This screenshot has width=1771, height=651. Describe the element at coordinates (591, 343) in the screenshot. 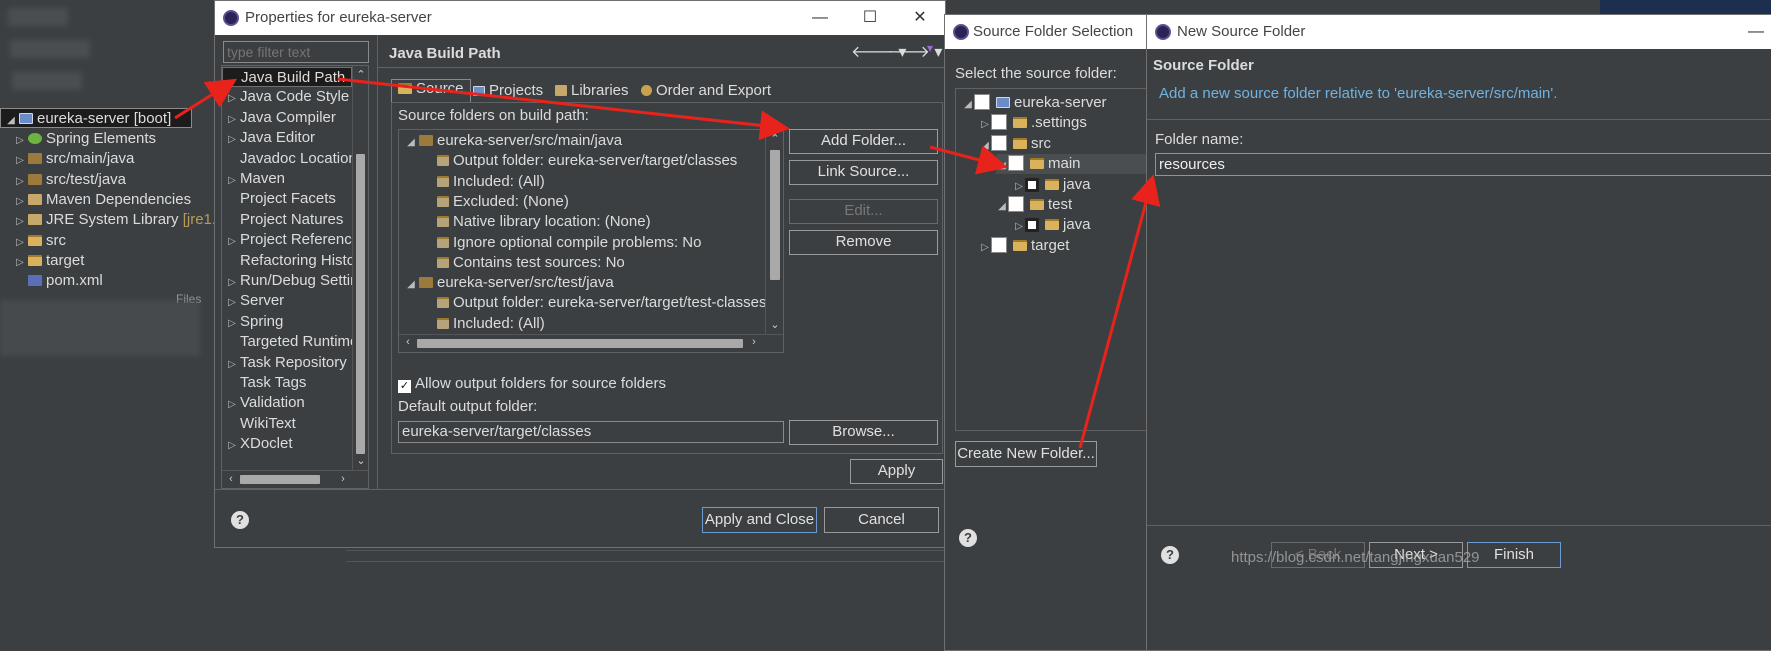

I see `tree-hscrollbar: ‹ ›` at that location.